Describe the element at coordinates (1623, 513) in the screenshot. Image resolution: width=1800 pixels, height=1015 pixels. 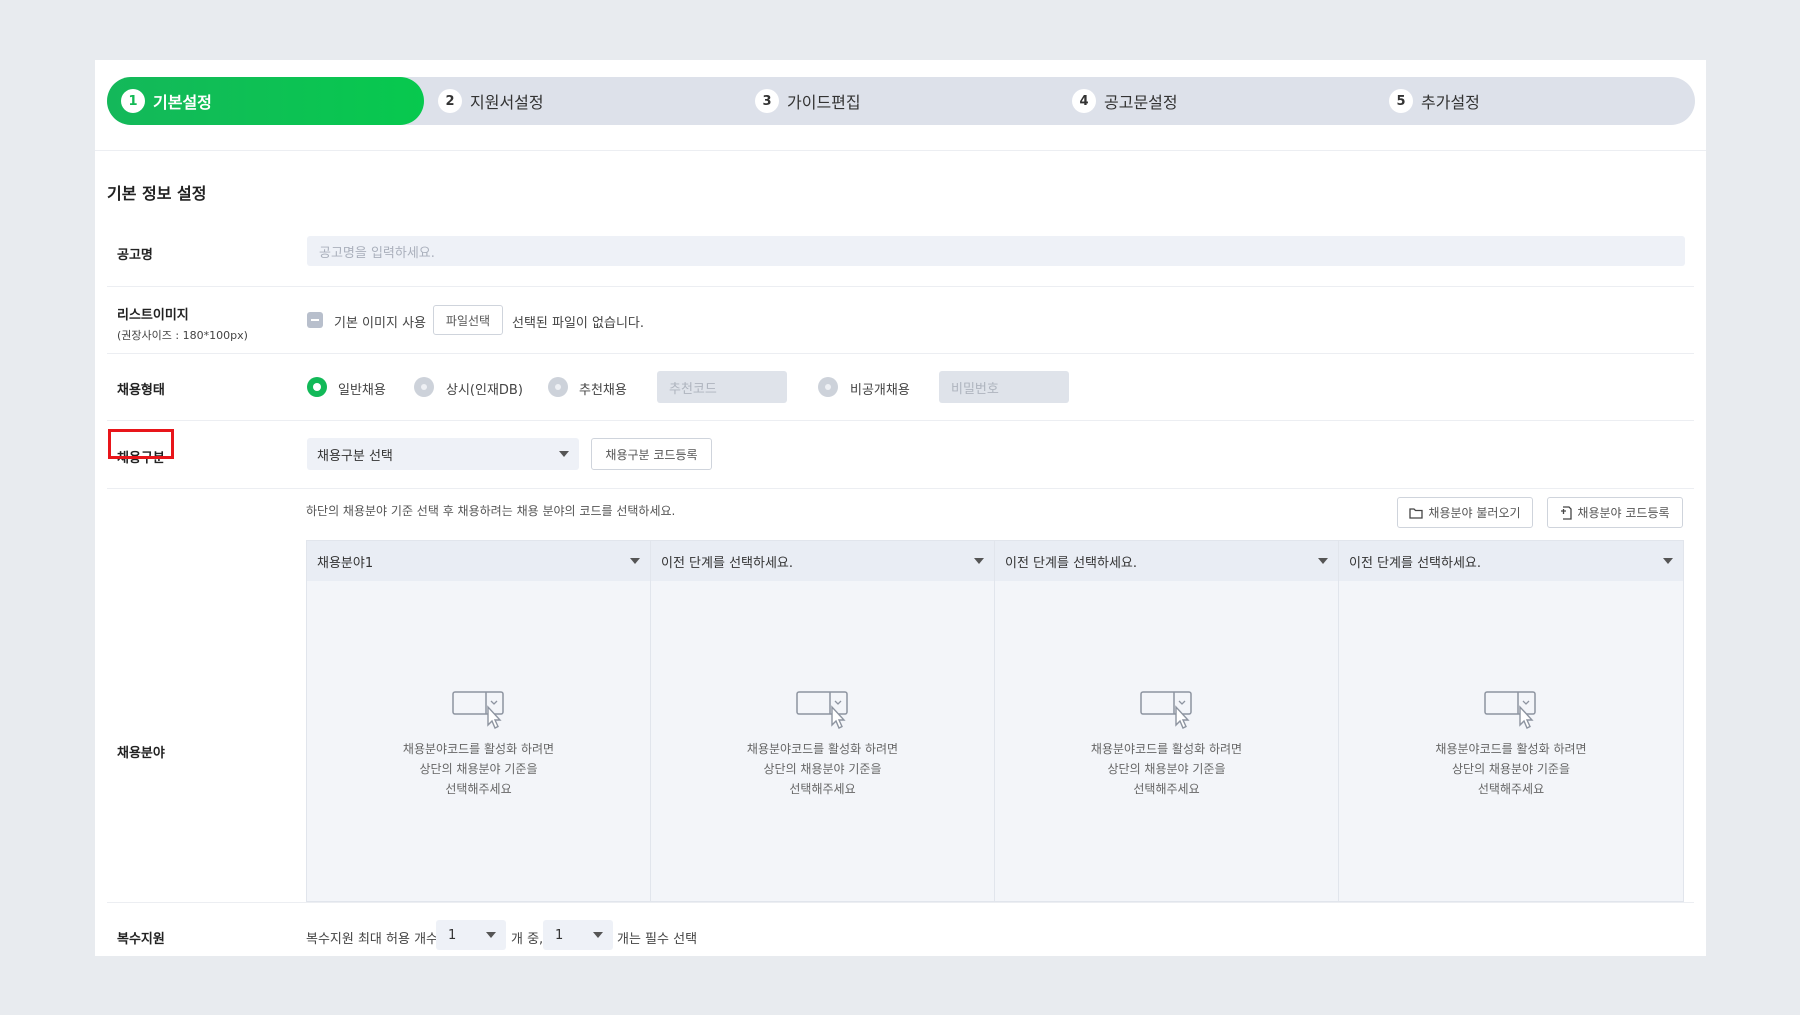
I see `button-label: 채용분야 코드등록` at that location.